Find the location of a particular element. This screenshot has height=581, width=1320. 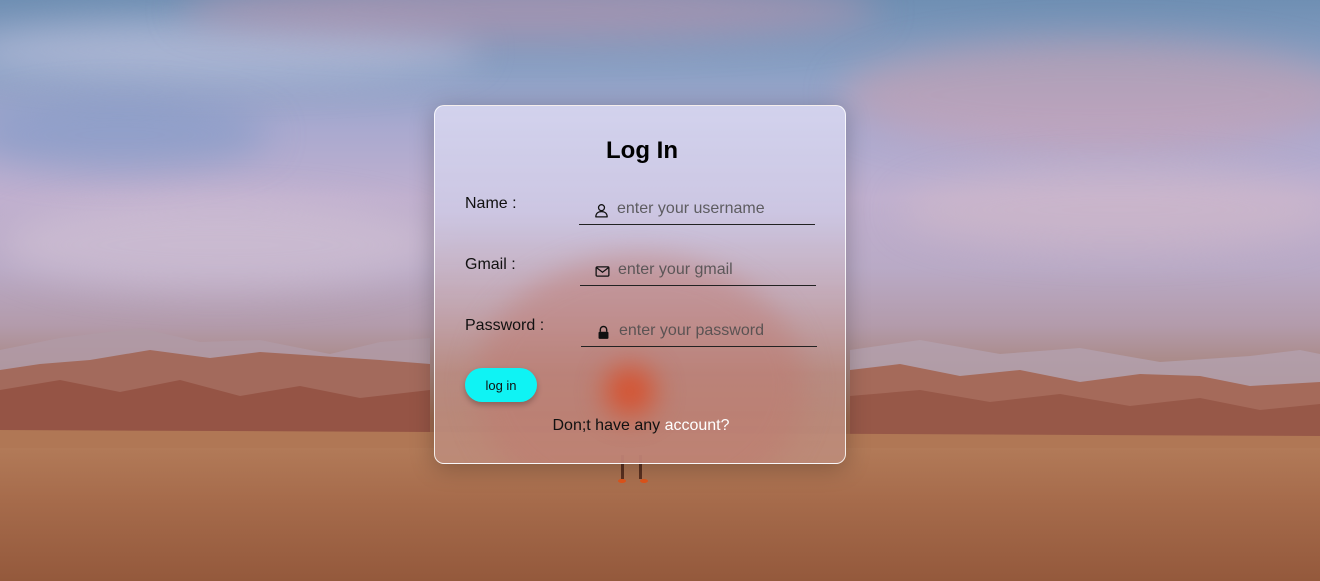

lock-icon is located at coordinates (603, 332).